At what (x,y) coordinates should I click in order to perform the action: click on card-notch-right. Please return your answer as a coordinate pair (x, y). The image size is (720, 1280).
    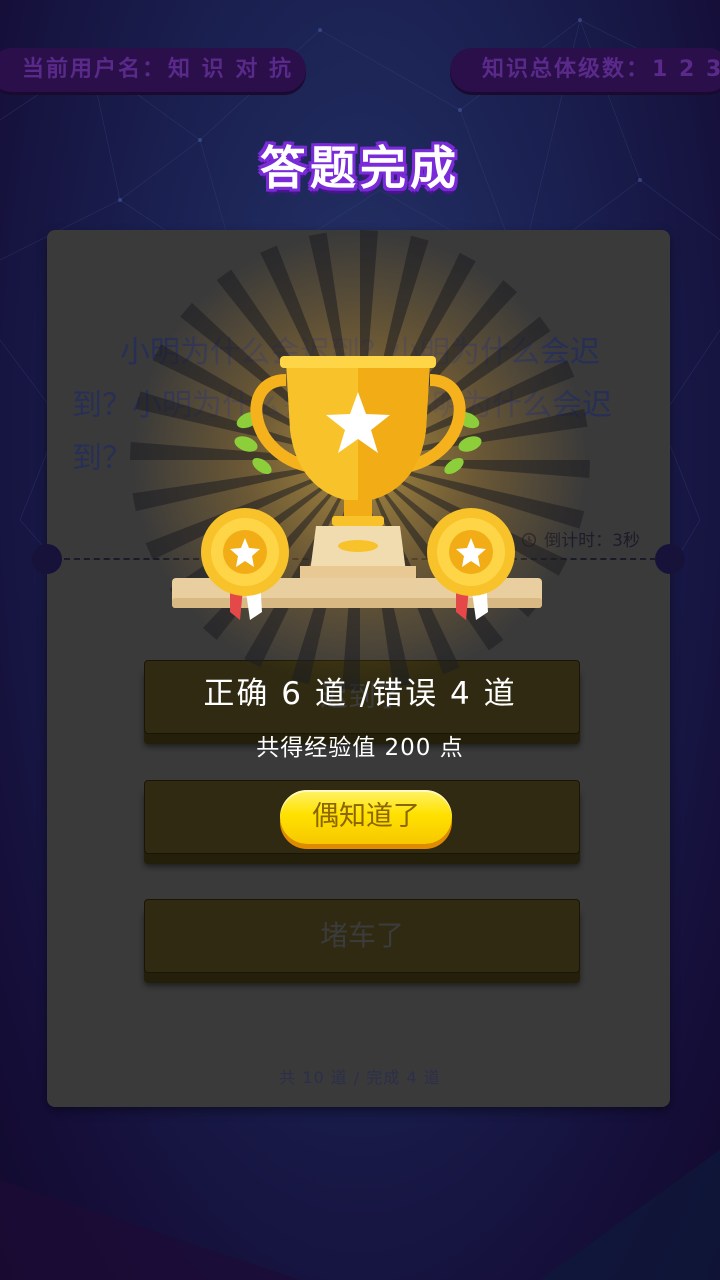
    Looking at the image, I should click on (670, 559).